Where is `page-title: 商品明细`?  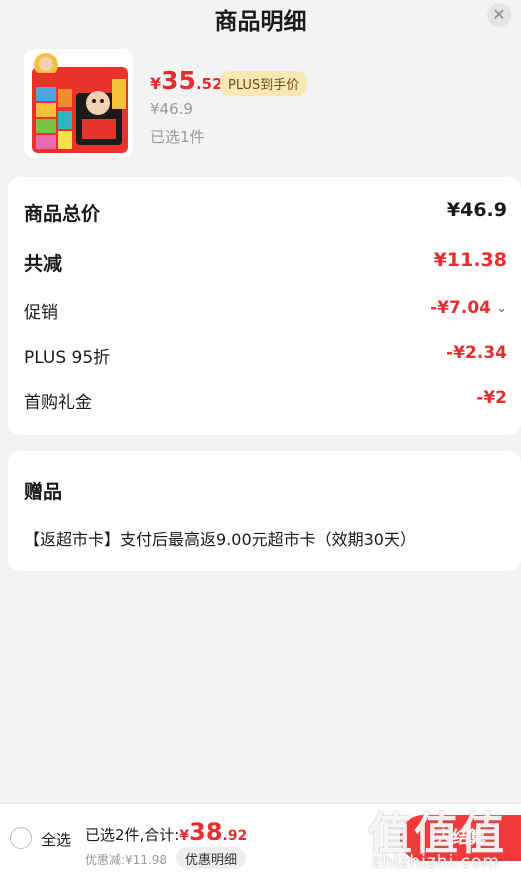 page-title: 商品明细 is located at coordinates (260, 22).